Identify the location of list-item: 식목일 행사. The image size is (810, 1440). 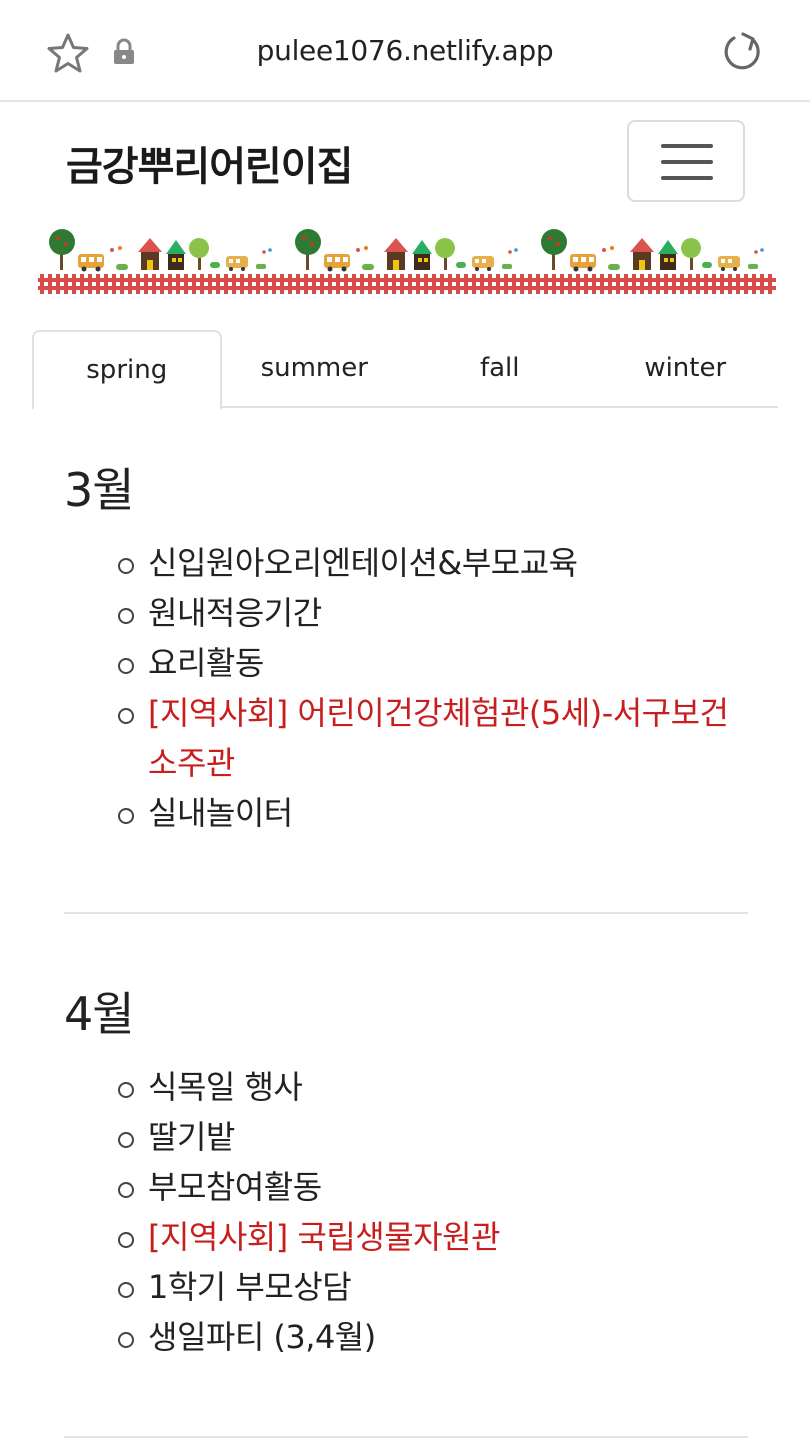
(433, 1087).